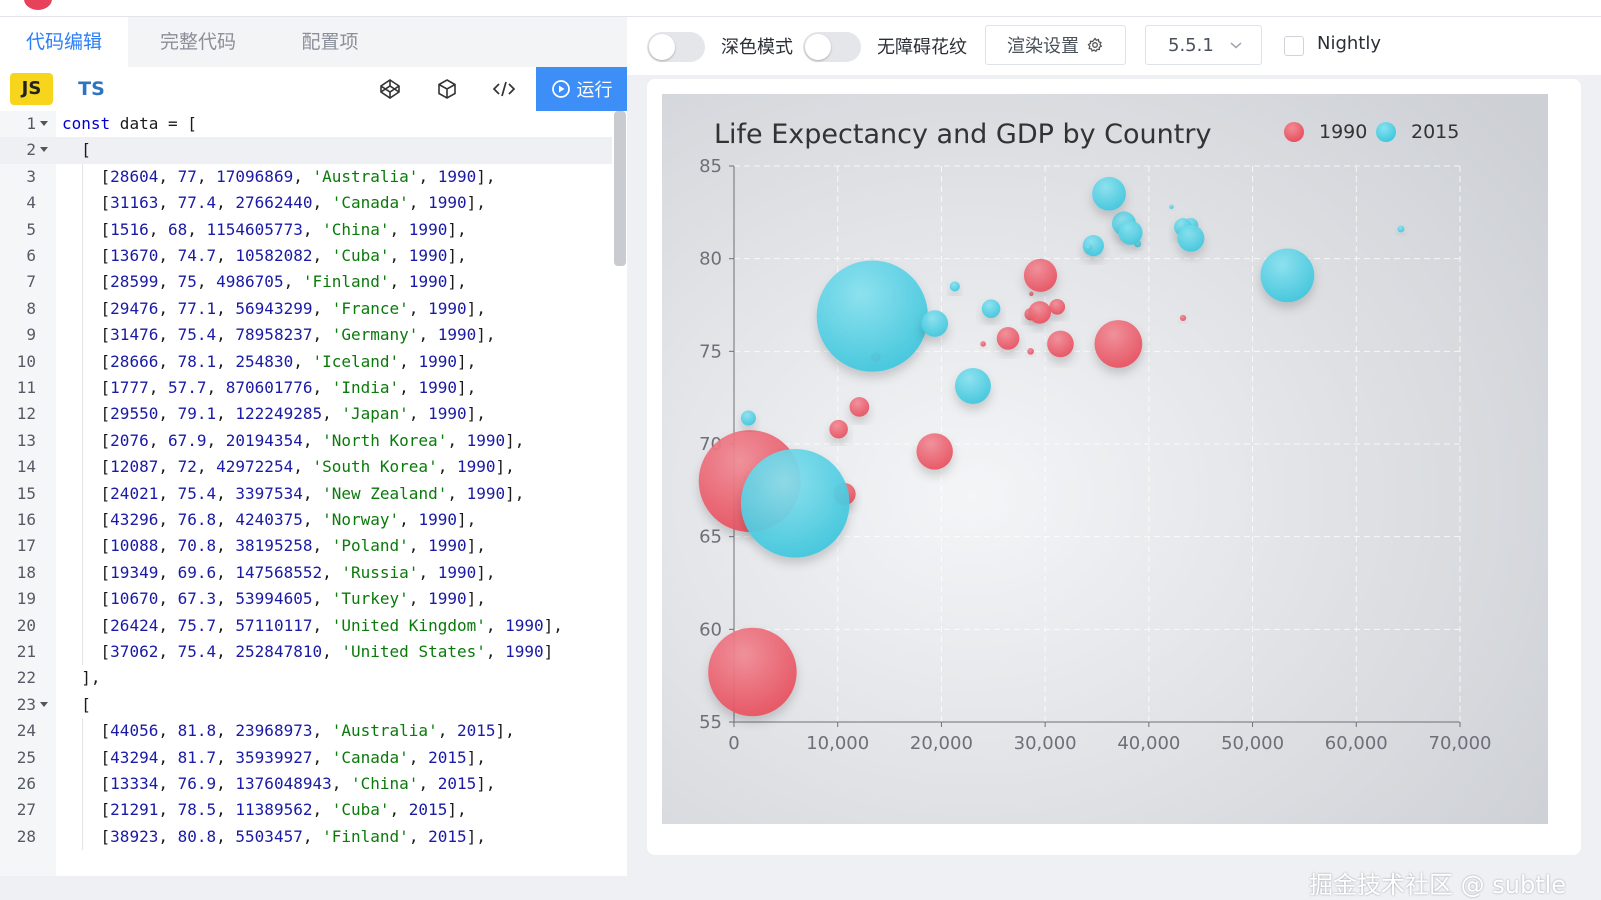 Image resolution: width=1601 pixels, height=900 pixels. Describe the element at coordinates (31, 308) in the screenshot. I see `line-number: 8` at that location.